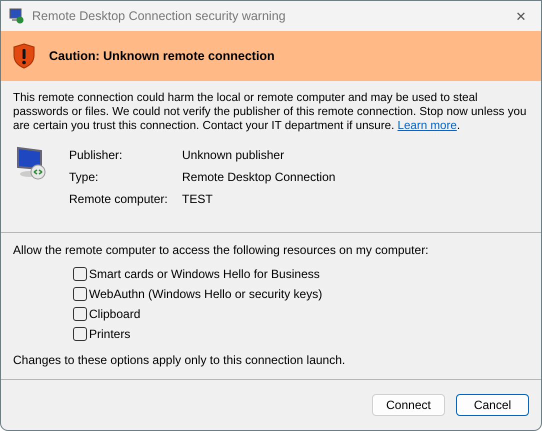 This screenshot has height=431, width=542. What do you see at coordinates (234, 155) in the screenshot?
I see `detail-value: Unknown publisher` at bounding box center [234, 155].